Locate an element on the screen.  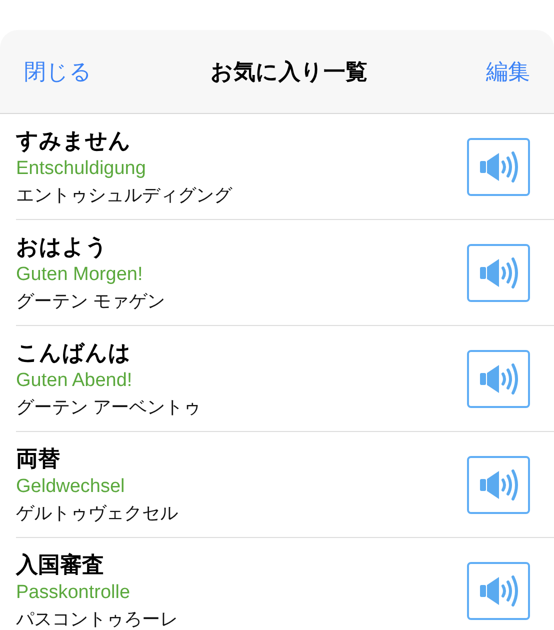
phrase-japanese: こんばんは is located at coordinates (74, 352).